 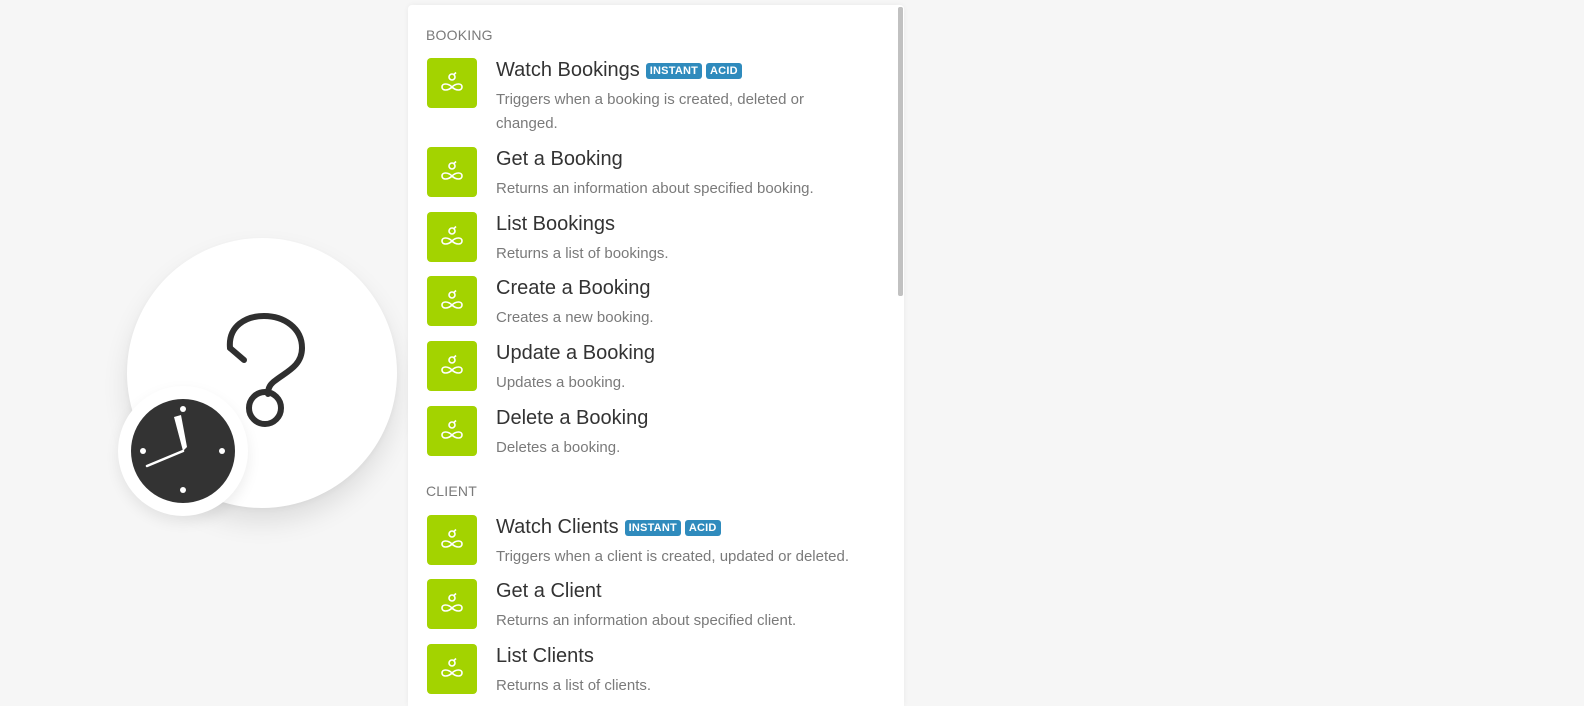 I want to click on module-title-text: List Bookings, so click(x=555, y=224).